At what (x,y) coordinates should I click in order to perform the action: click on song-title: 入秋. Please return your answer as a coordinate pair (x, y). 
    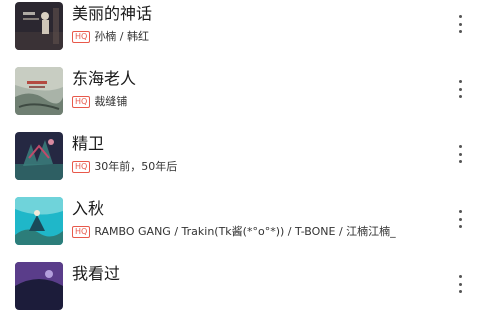
    Looking at the image, I should click on (88, 209).